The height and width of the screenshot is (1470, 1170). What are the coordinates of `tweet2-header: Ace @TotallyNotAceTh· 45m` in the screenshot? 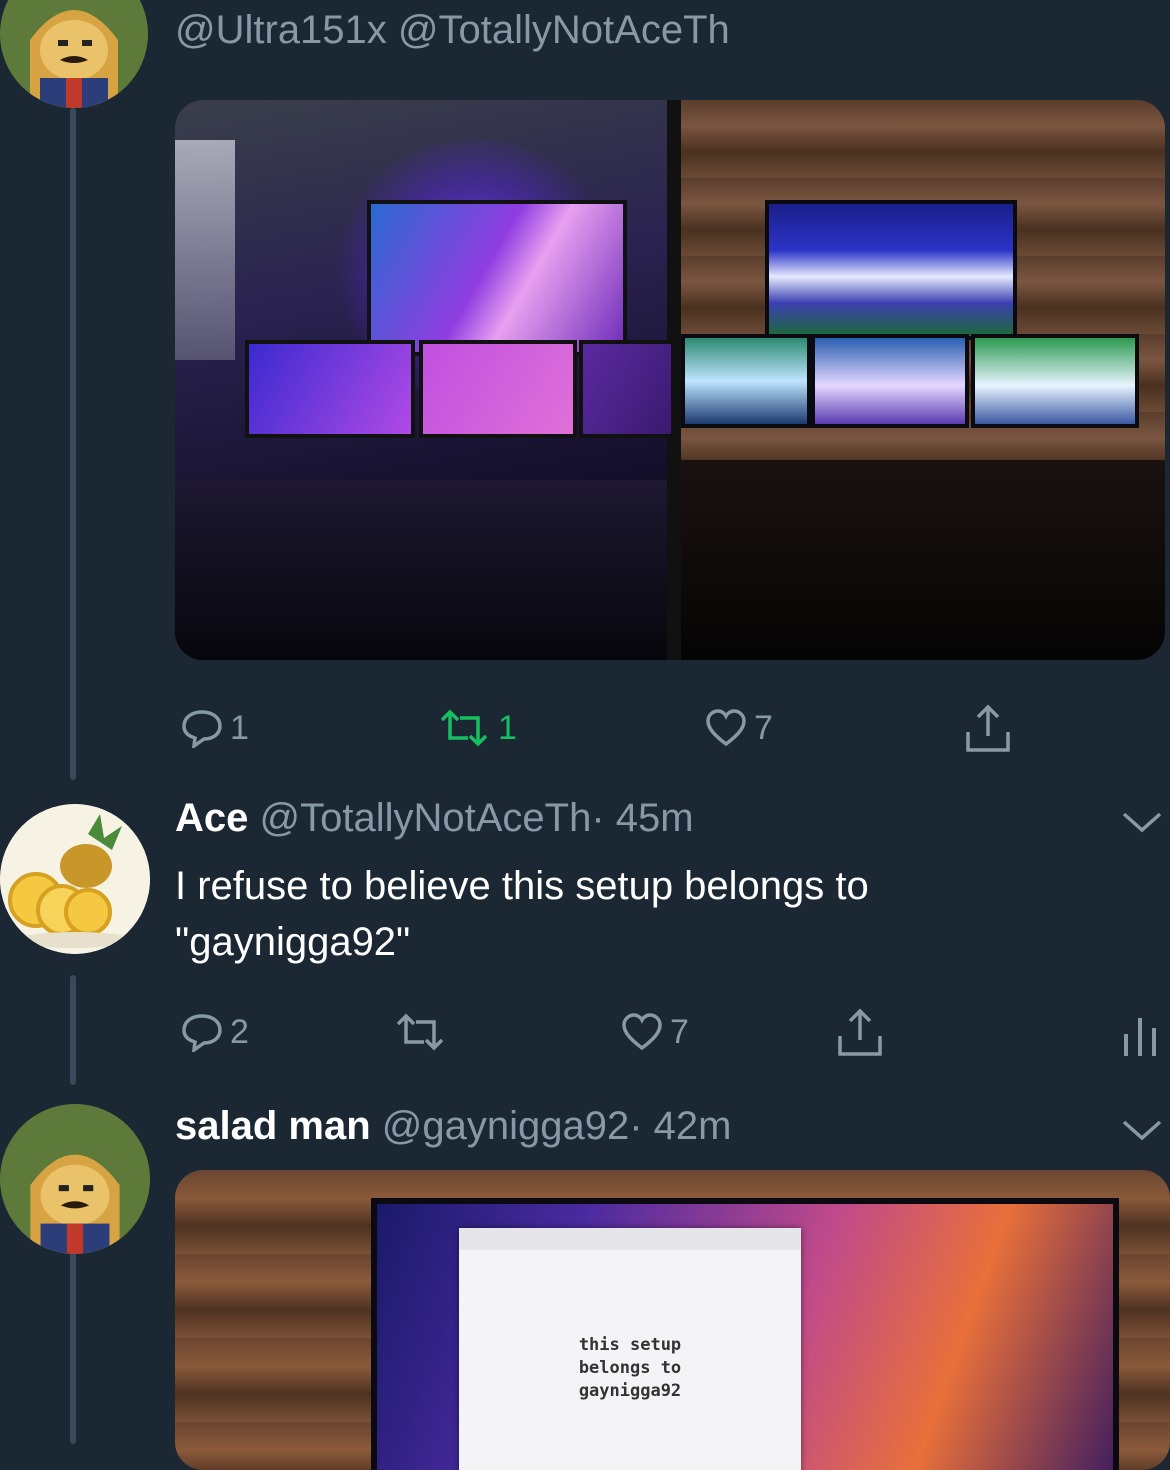 It's located at (434, 818).